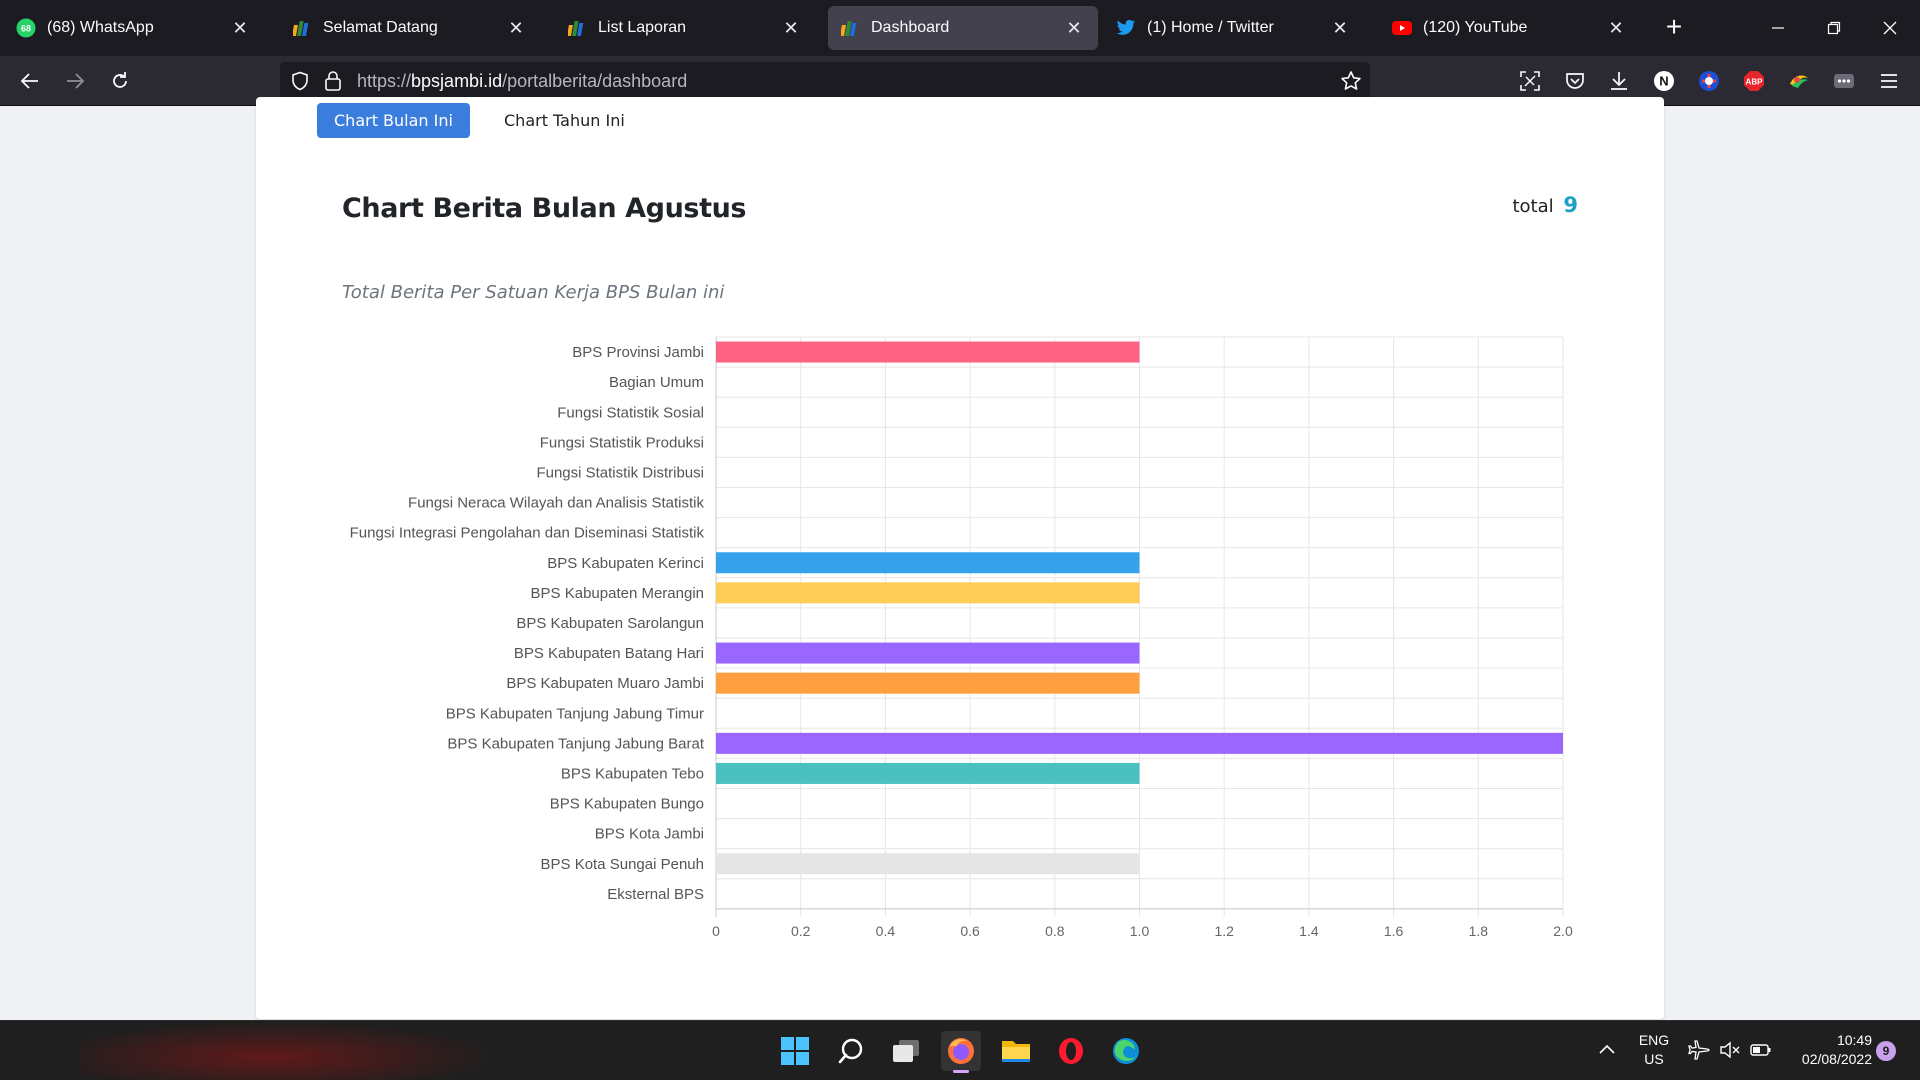  What do you see at coordinates (26, 29) in the screenshot?
I see `whatsapp-badge: 68` at bounding box center [26, 29].